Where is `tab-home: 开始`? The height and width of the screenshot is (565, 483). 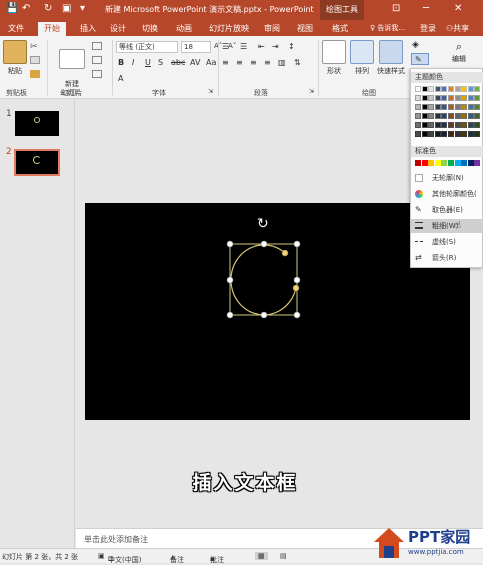
tab-home: 开始 is located at coordinates (52, 29).